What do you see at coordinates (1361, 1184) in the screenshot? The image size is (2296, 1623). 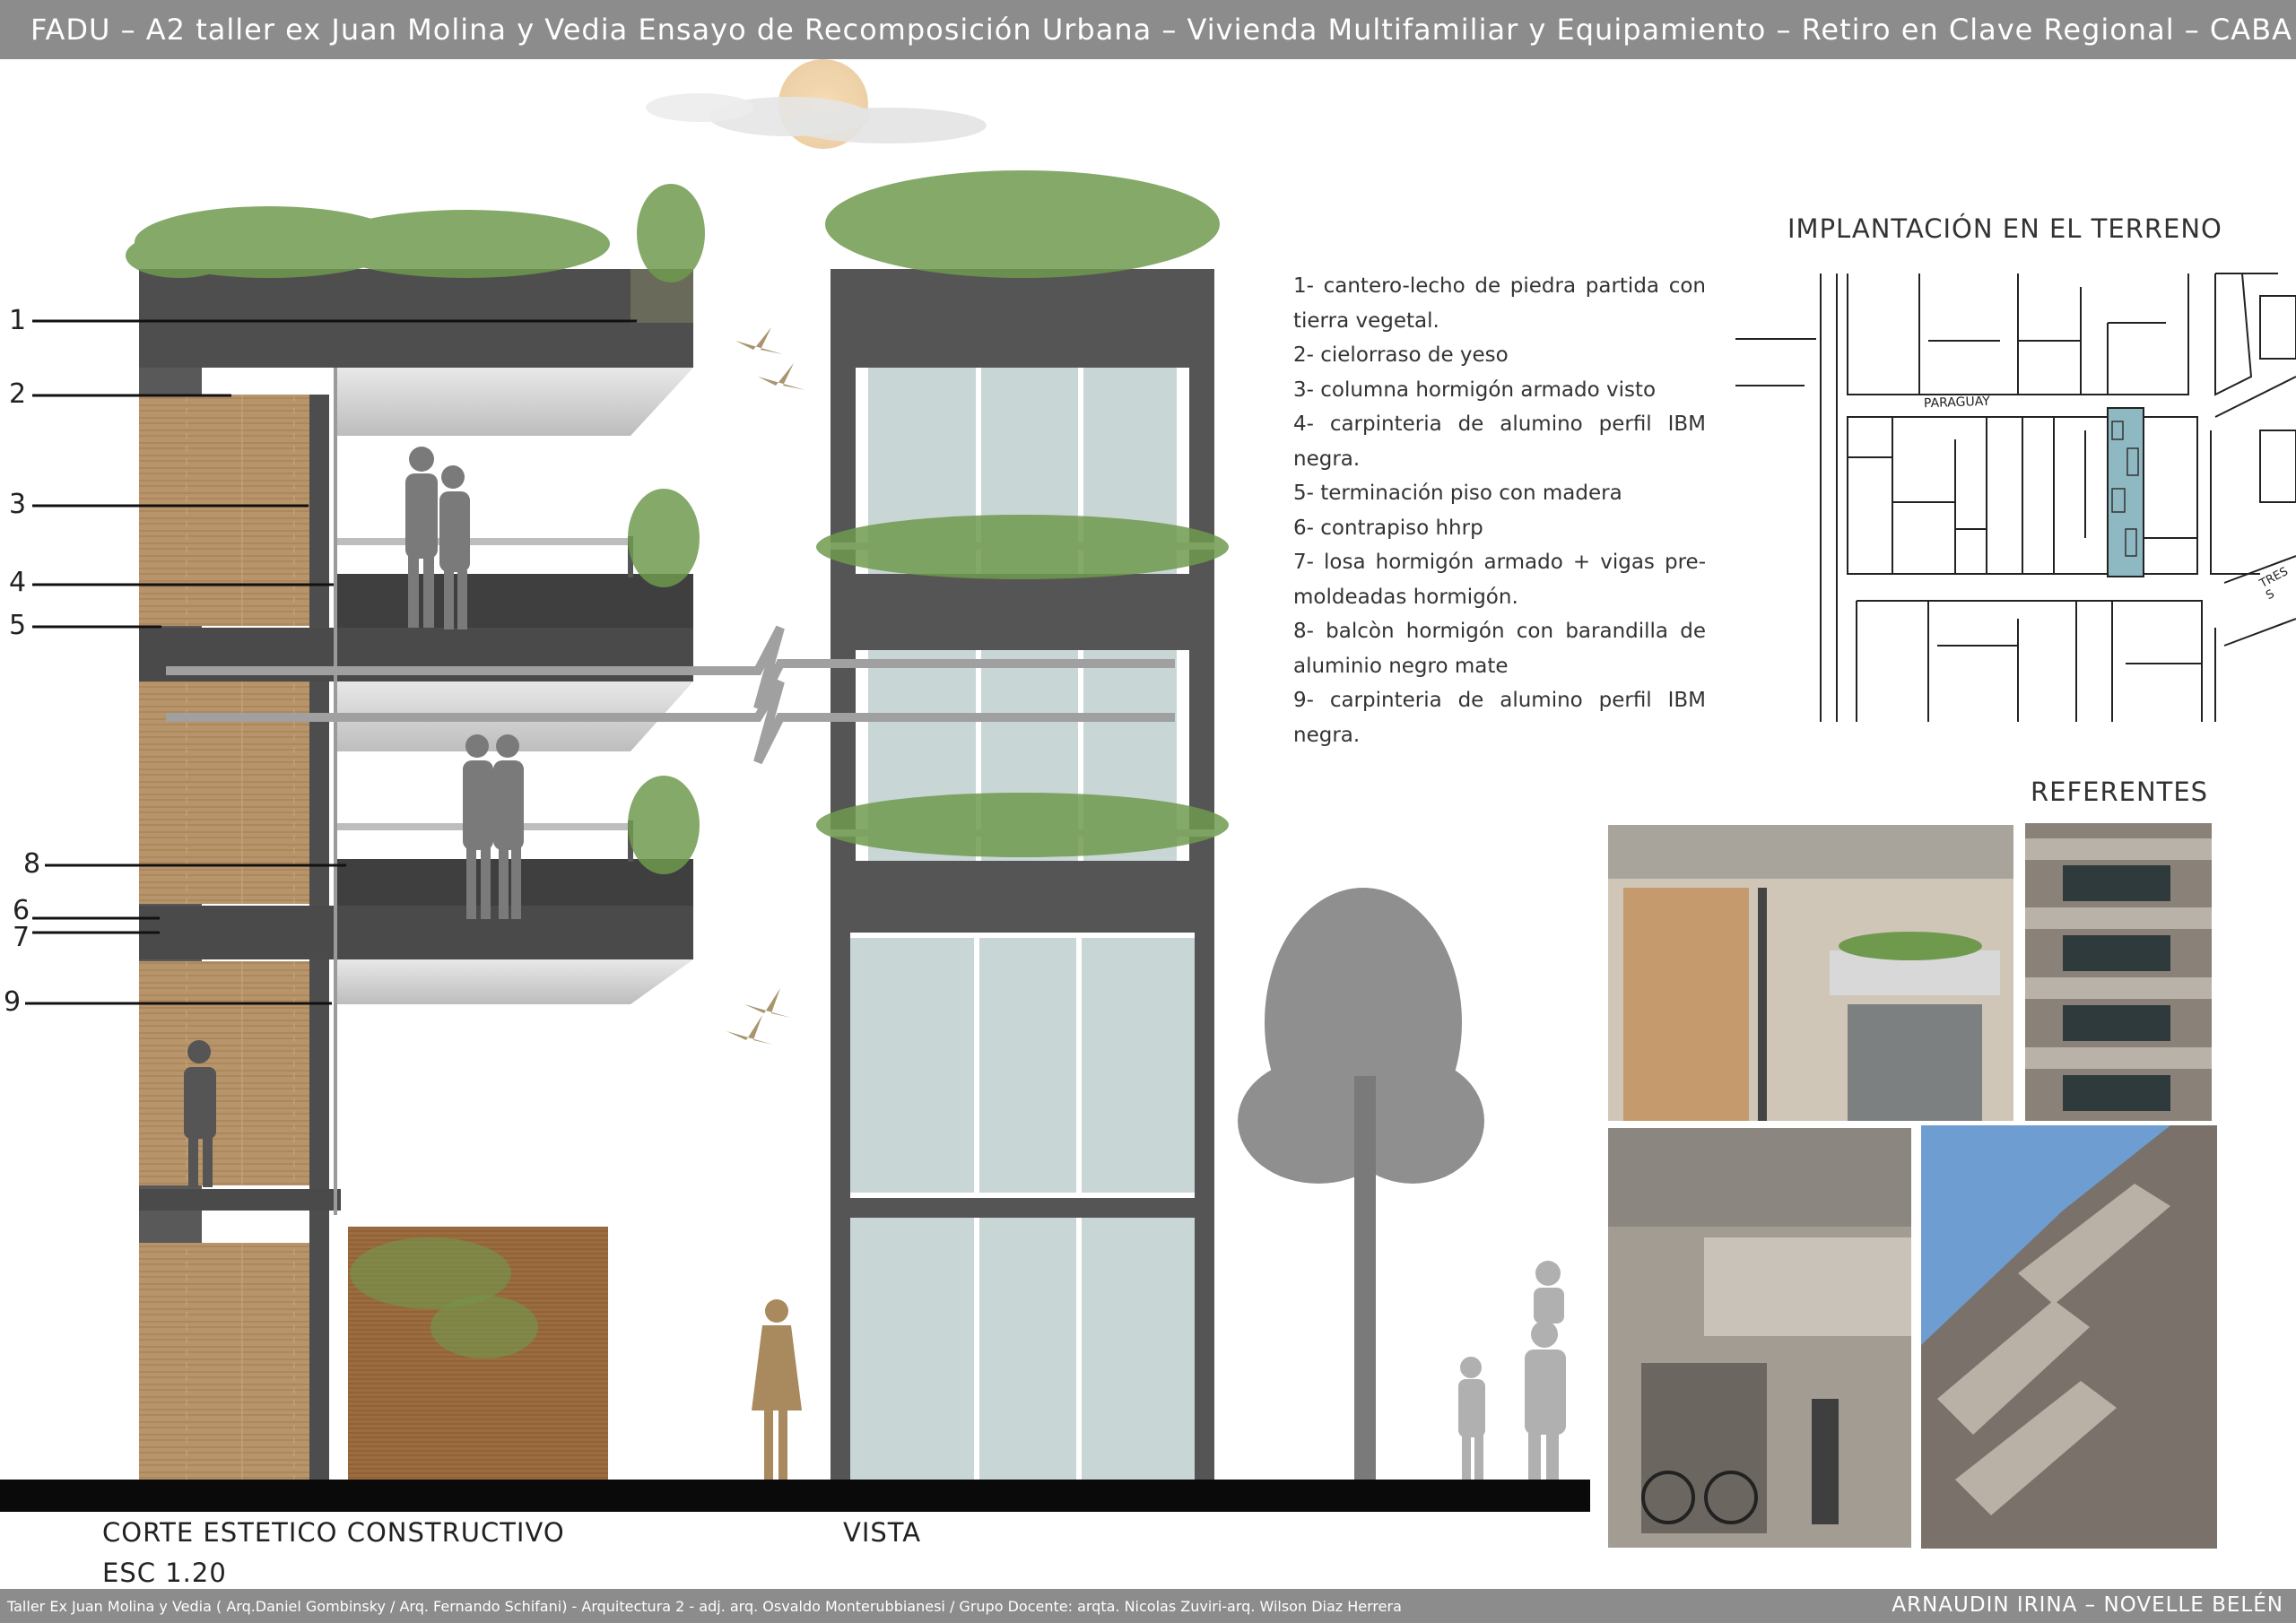 I see `tree-silhouette` at bounding box center [1361, 1184].